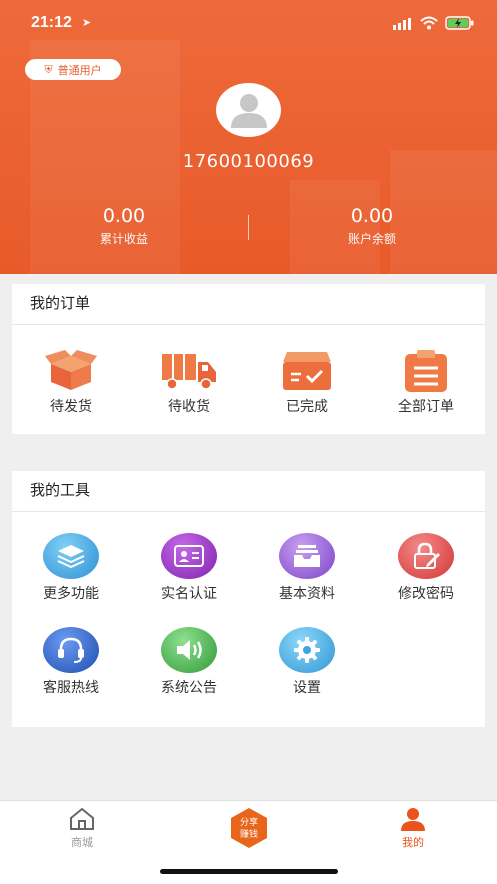 Image resolution: width=497 pixels, height=884 pixels. What do you see at coordinates (79, 70) in the screenshot?
I see `user-level-label: 普通用户` at bounding box center [79, 70].